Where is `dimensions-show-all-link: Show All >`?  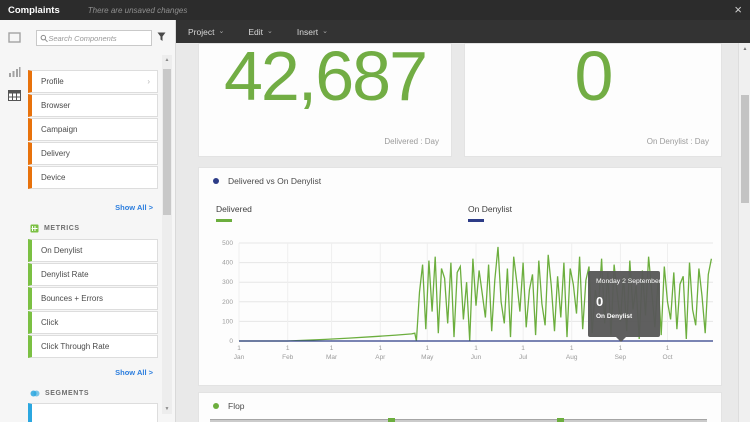
dimensions-show-all-link: Show All > is located at coordinates (134, 207).